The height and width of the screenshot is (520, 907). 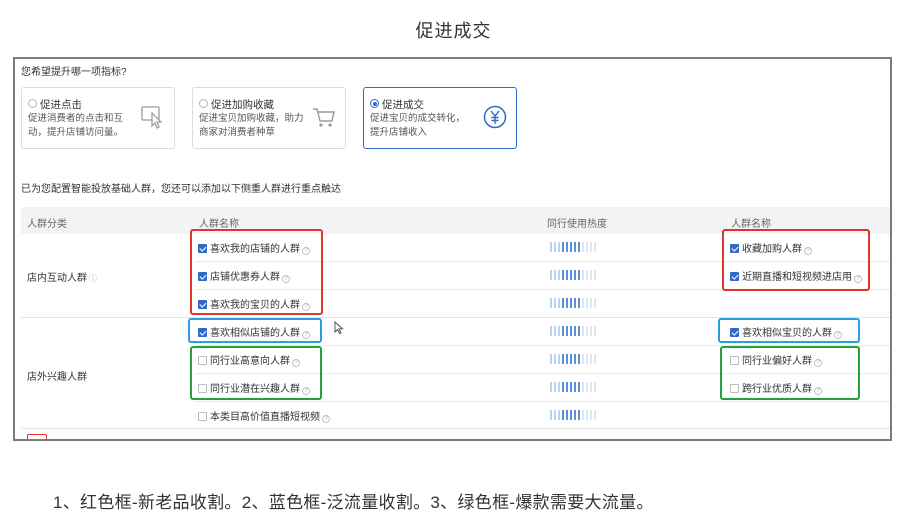 I want to click on crowd-item-left: 喜欢相似店铺的人群?, so click(x=254, y=331).